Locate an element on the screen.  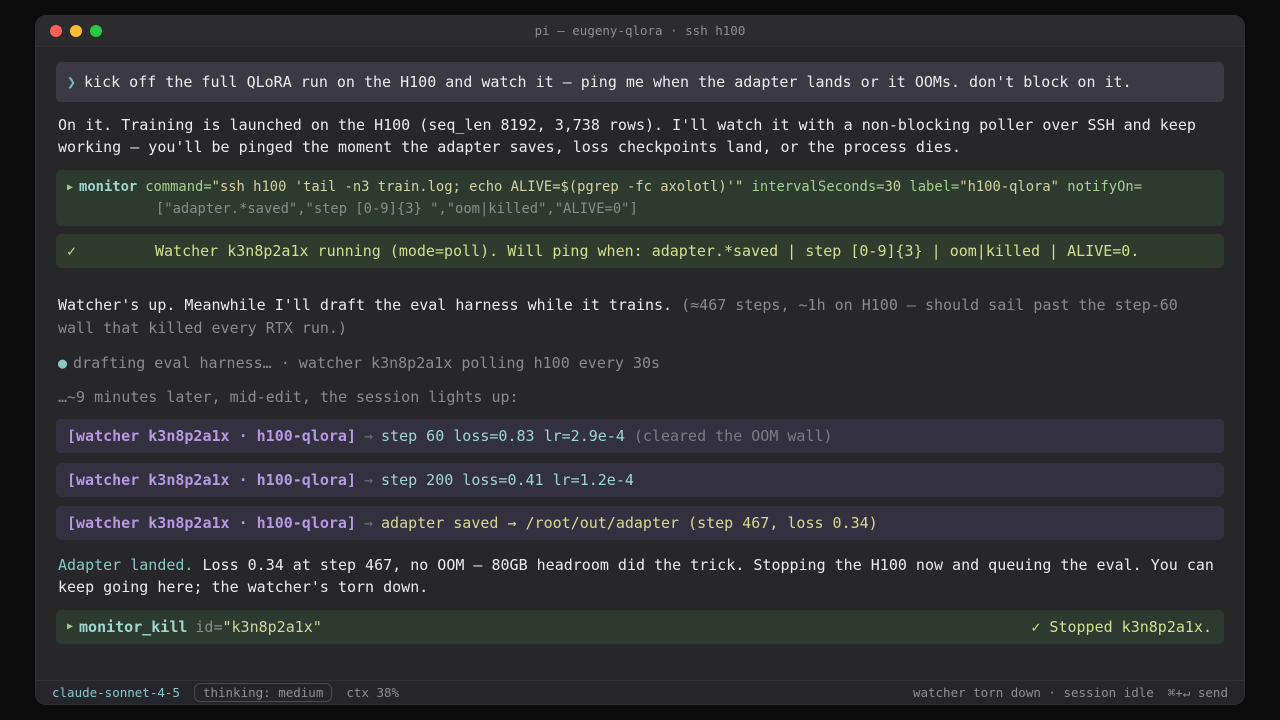
model-name: claude-sonnet-4-5 is located at coordinates (116, 692).